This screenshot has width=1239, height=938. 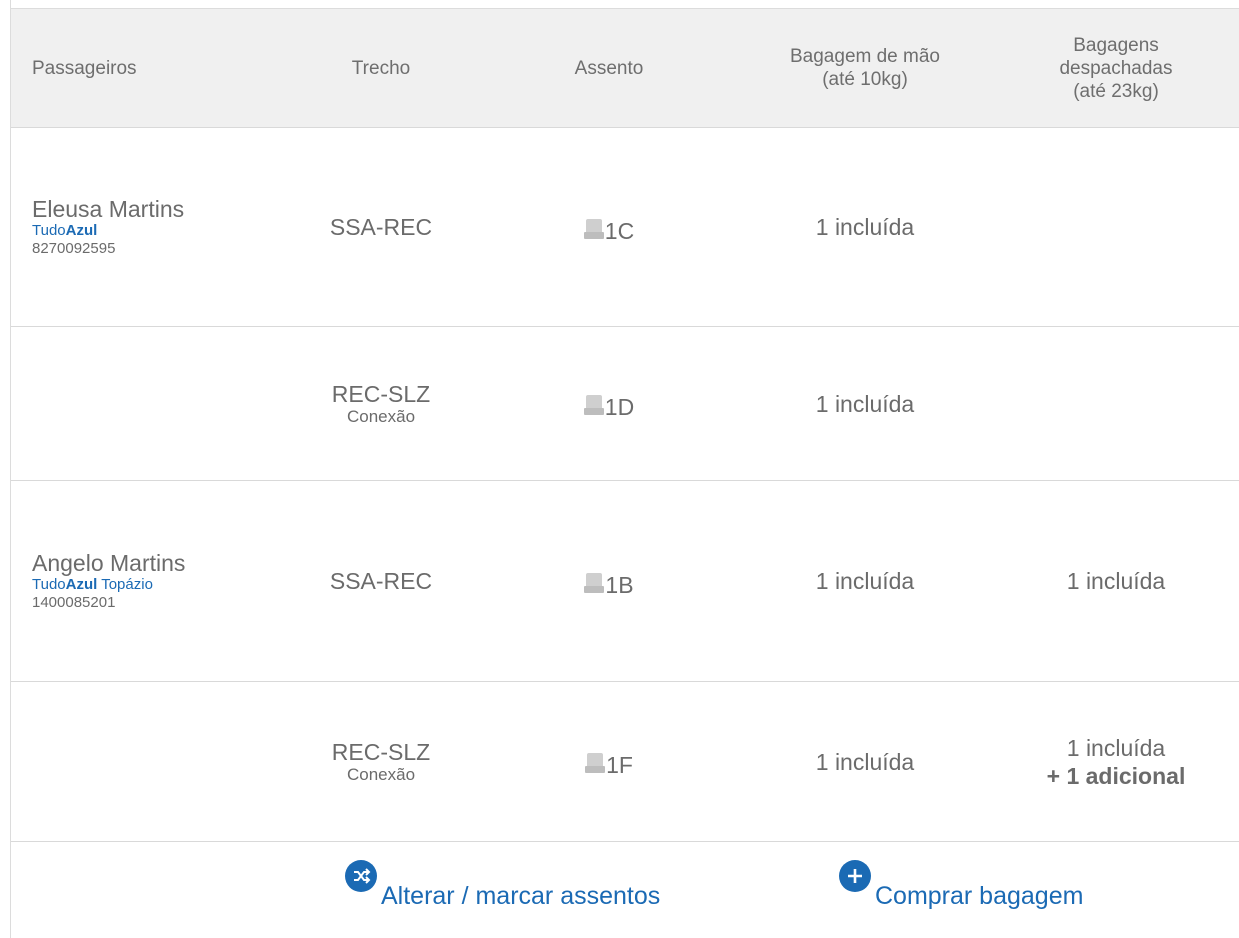 I want to click on checked-cell: 1 incluída + 1 adicional, so click(x=1116, y=761).